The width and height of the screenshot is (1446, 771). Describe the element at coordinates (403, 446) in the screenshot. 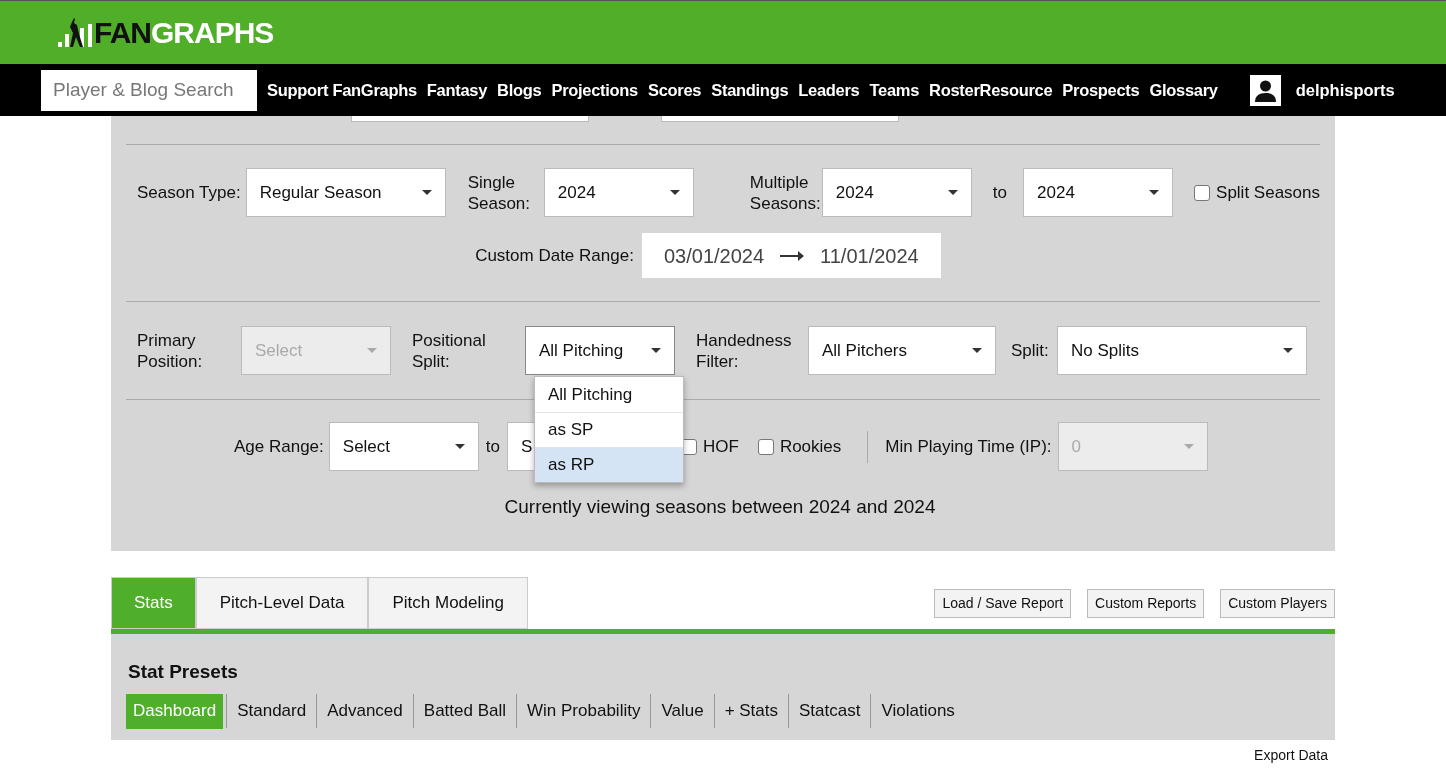

I see `select-dropdown: Select` at that location.